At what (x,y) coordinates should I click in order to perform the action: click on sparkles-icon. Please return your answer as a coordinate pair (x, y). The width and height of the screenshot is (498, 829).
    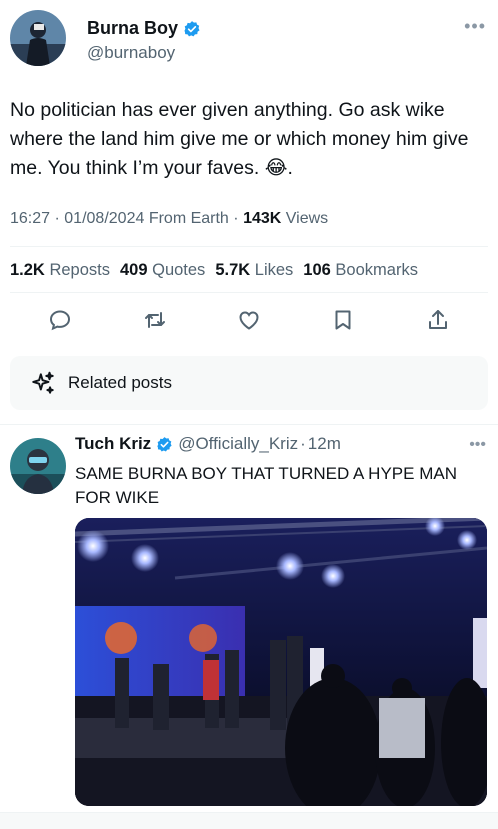
    Looking at the image, I should click on (43, 382).